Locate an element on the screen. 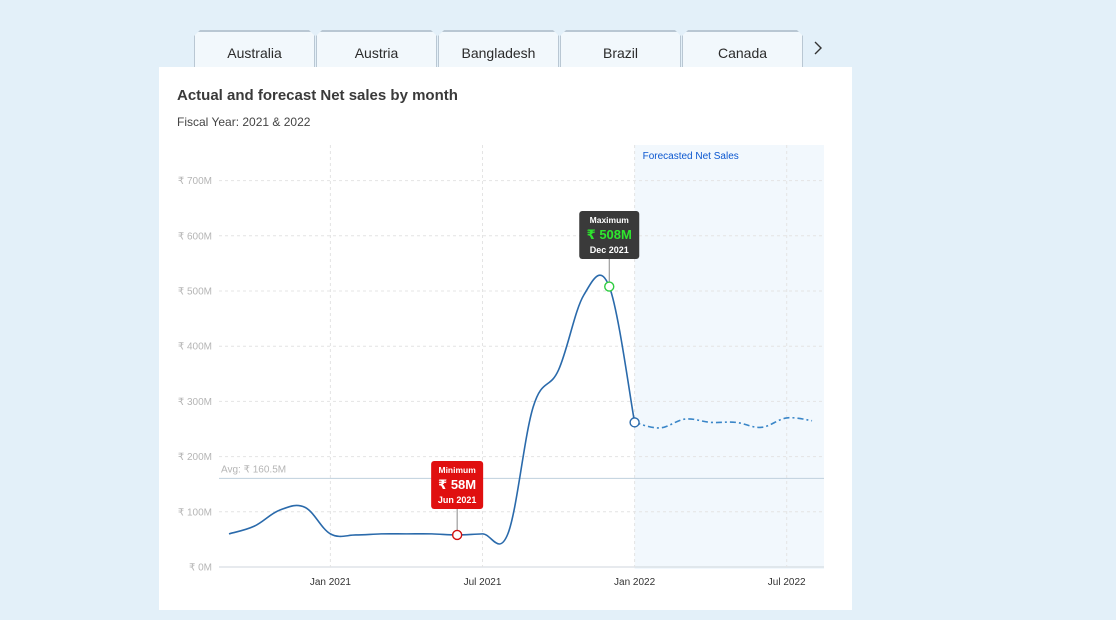  minimum-point-marker is located at coordinates (457, 535).